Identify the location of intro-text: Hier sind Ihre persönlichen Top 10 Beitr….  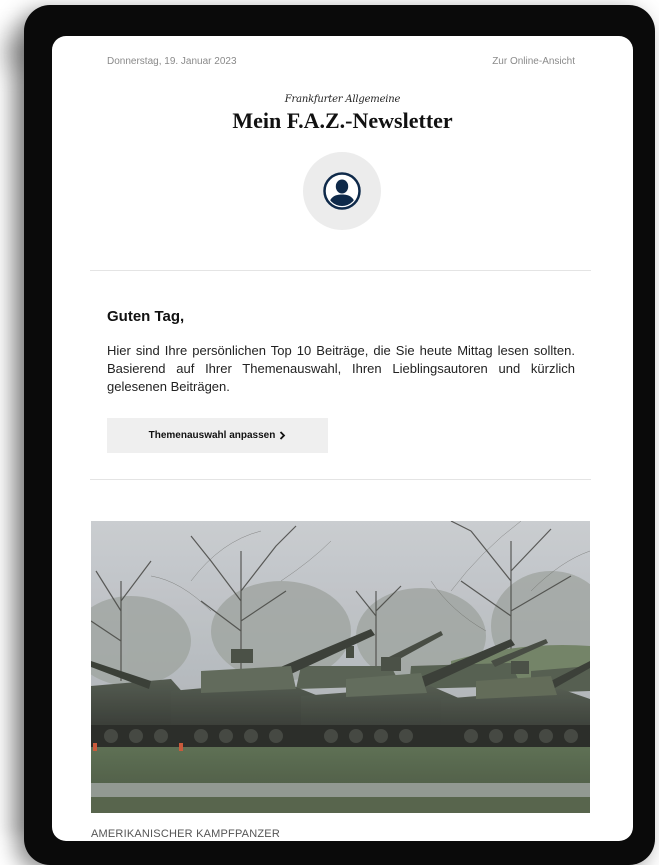
(341, 368).